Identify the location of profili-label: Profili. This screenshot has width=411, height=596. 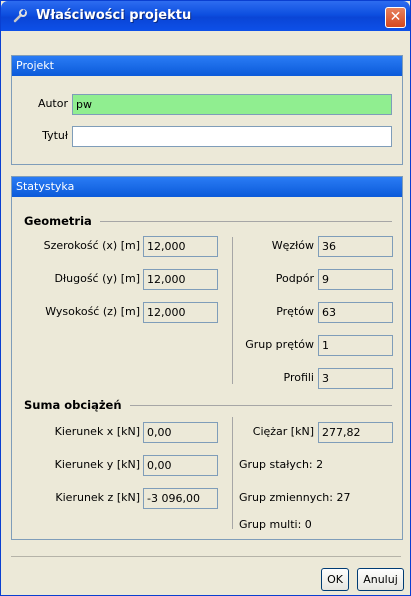
(299, 377).